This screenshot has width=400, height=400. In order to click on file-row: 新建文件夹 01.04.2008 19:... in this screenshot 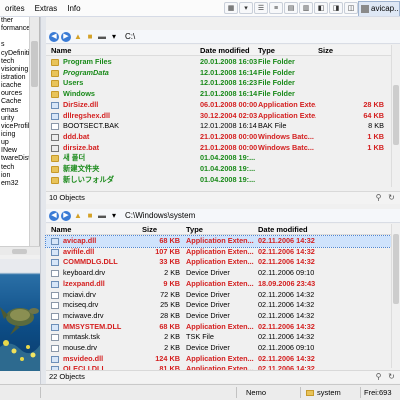, I will do `click(218, 169)`.